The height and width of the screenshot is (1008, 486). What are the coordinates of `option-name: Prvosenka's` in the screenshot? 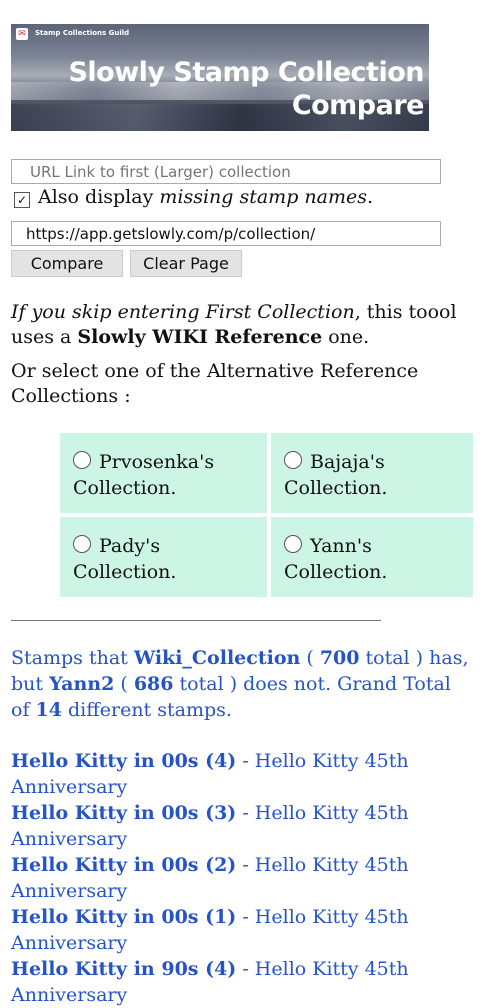 It's located at (157, 462).